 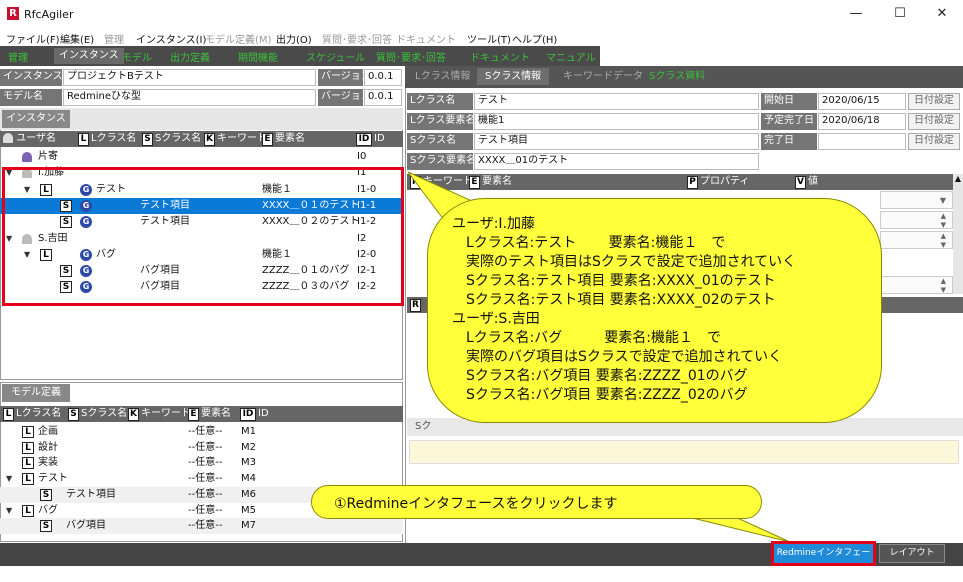 I want to click on menu-item-0: ファイル(F), so click(x=33, y=38).